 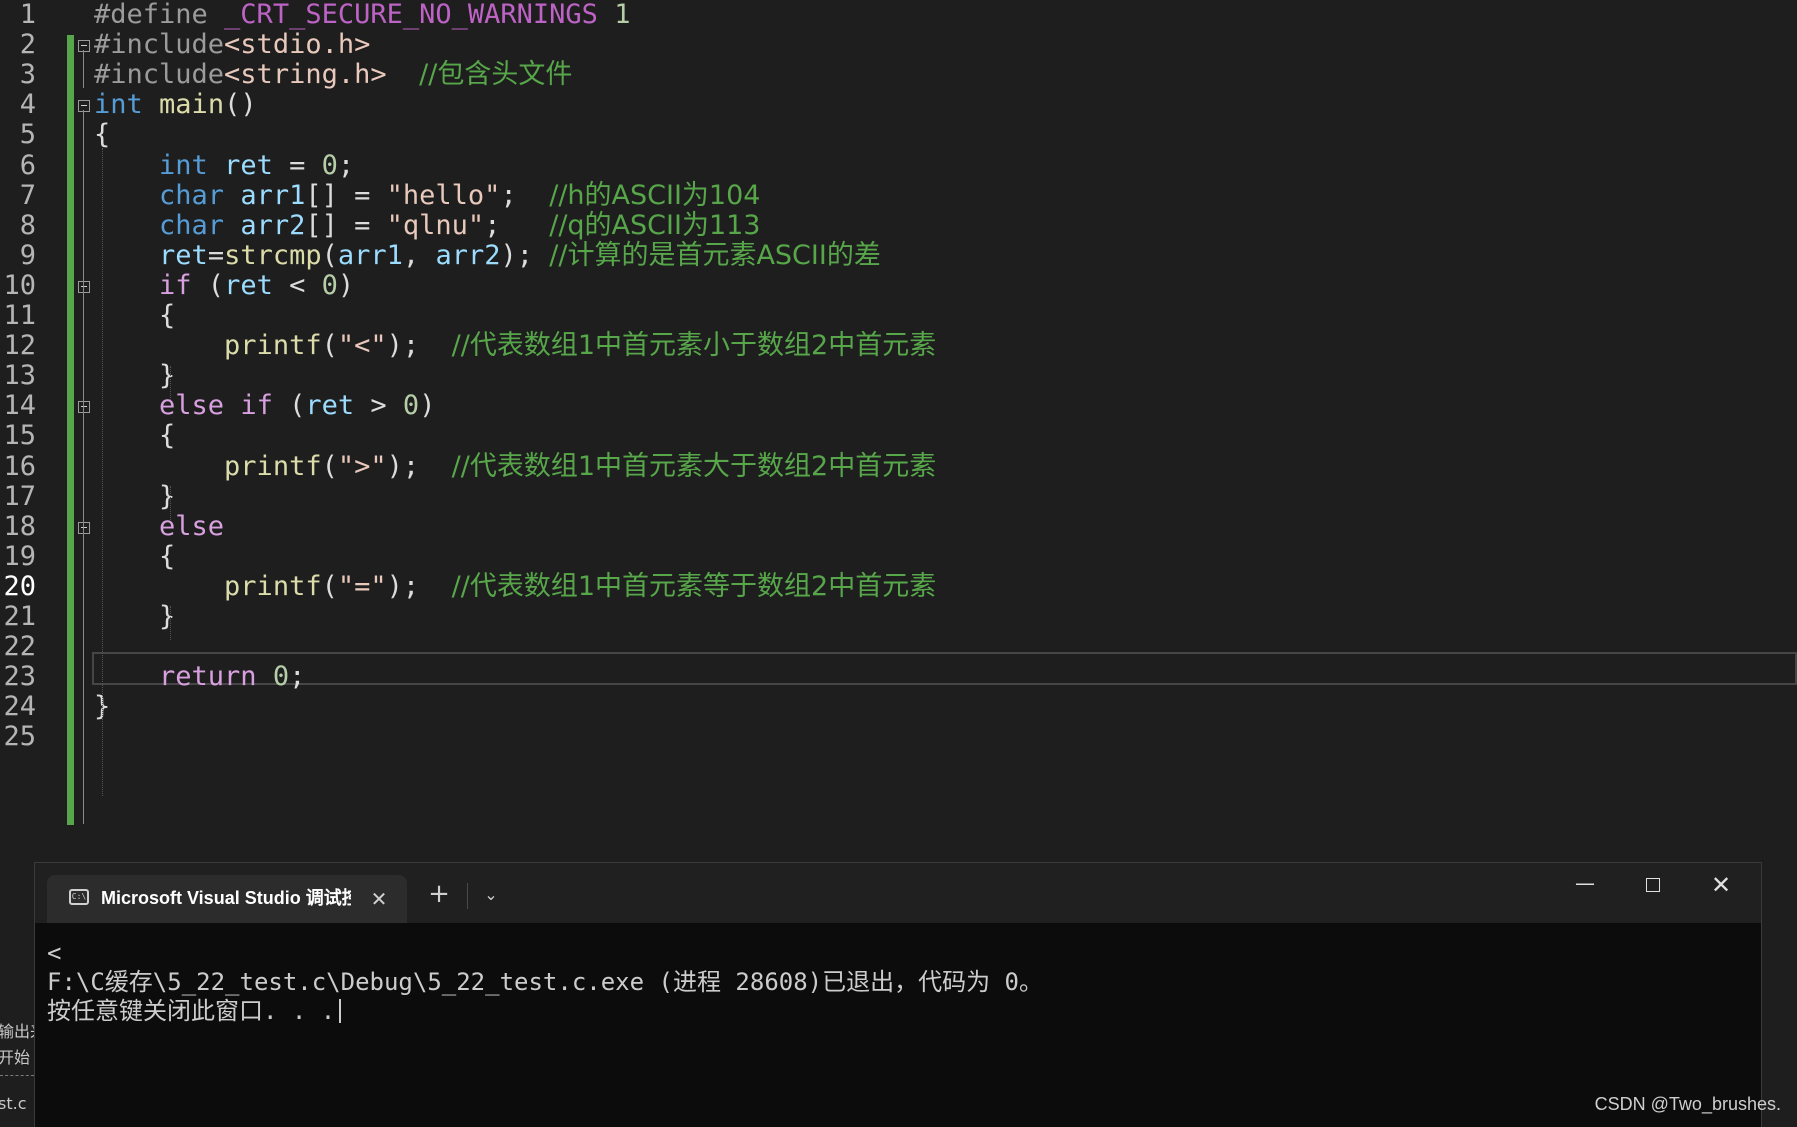 What do you see at coordinates (1585, 885) in the screenshot?
I see `minimize-button: —` at bounding box center [1585, 885].